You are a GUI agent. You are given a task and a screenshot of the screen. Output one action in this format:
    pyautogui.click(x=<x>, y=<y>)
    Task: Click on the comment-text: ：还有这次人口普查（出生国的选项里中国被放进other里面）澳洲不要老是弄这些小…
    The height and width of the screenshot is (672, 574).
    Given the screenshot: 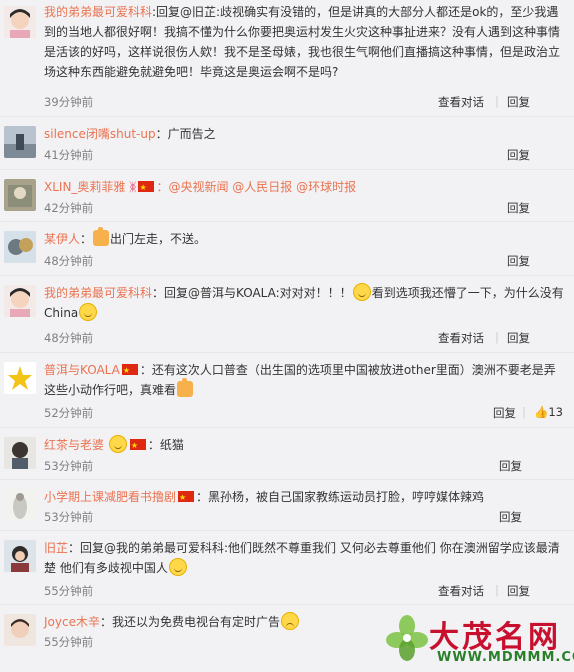 What is the action you would take?
    pyautogui.click(x=300, y=380)
    